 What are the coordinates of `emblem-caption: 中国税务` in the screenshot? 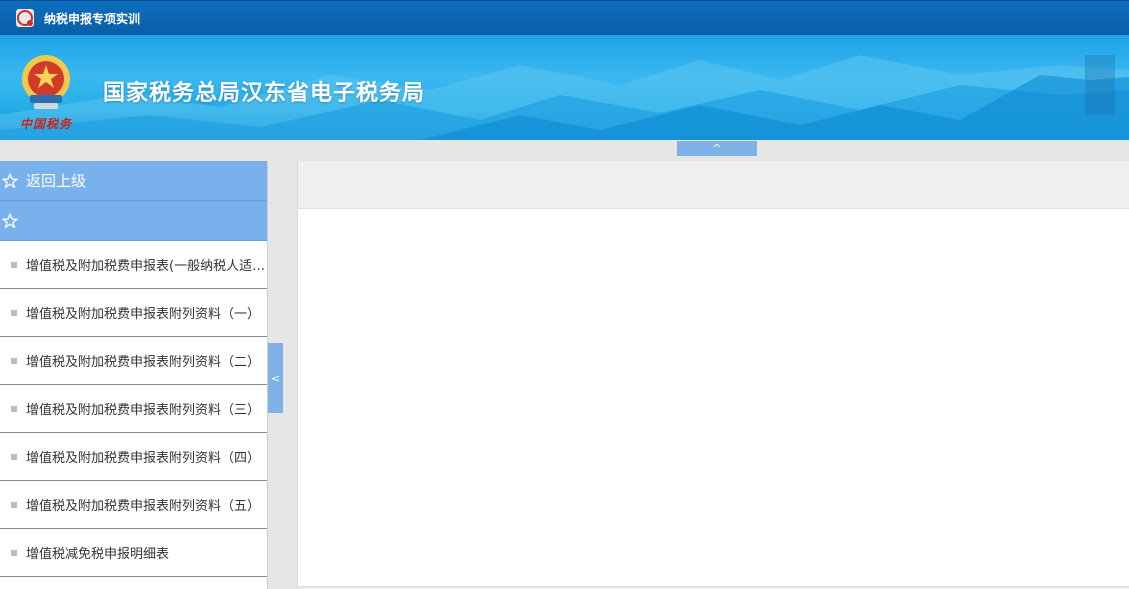 It's located at (46, 124).